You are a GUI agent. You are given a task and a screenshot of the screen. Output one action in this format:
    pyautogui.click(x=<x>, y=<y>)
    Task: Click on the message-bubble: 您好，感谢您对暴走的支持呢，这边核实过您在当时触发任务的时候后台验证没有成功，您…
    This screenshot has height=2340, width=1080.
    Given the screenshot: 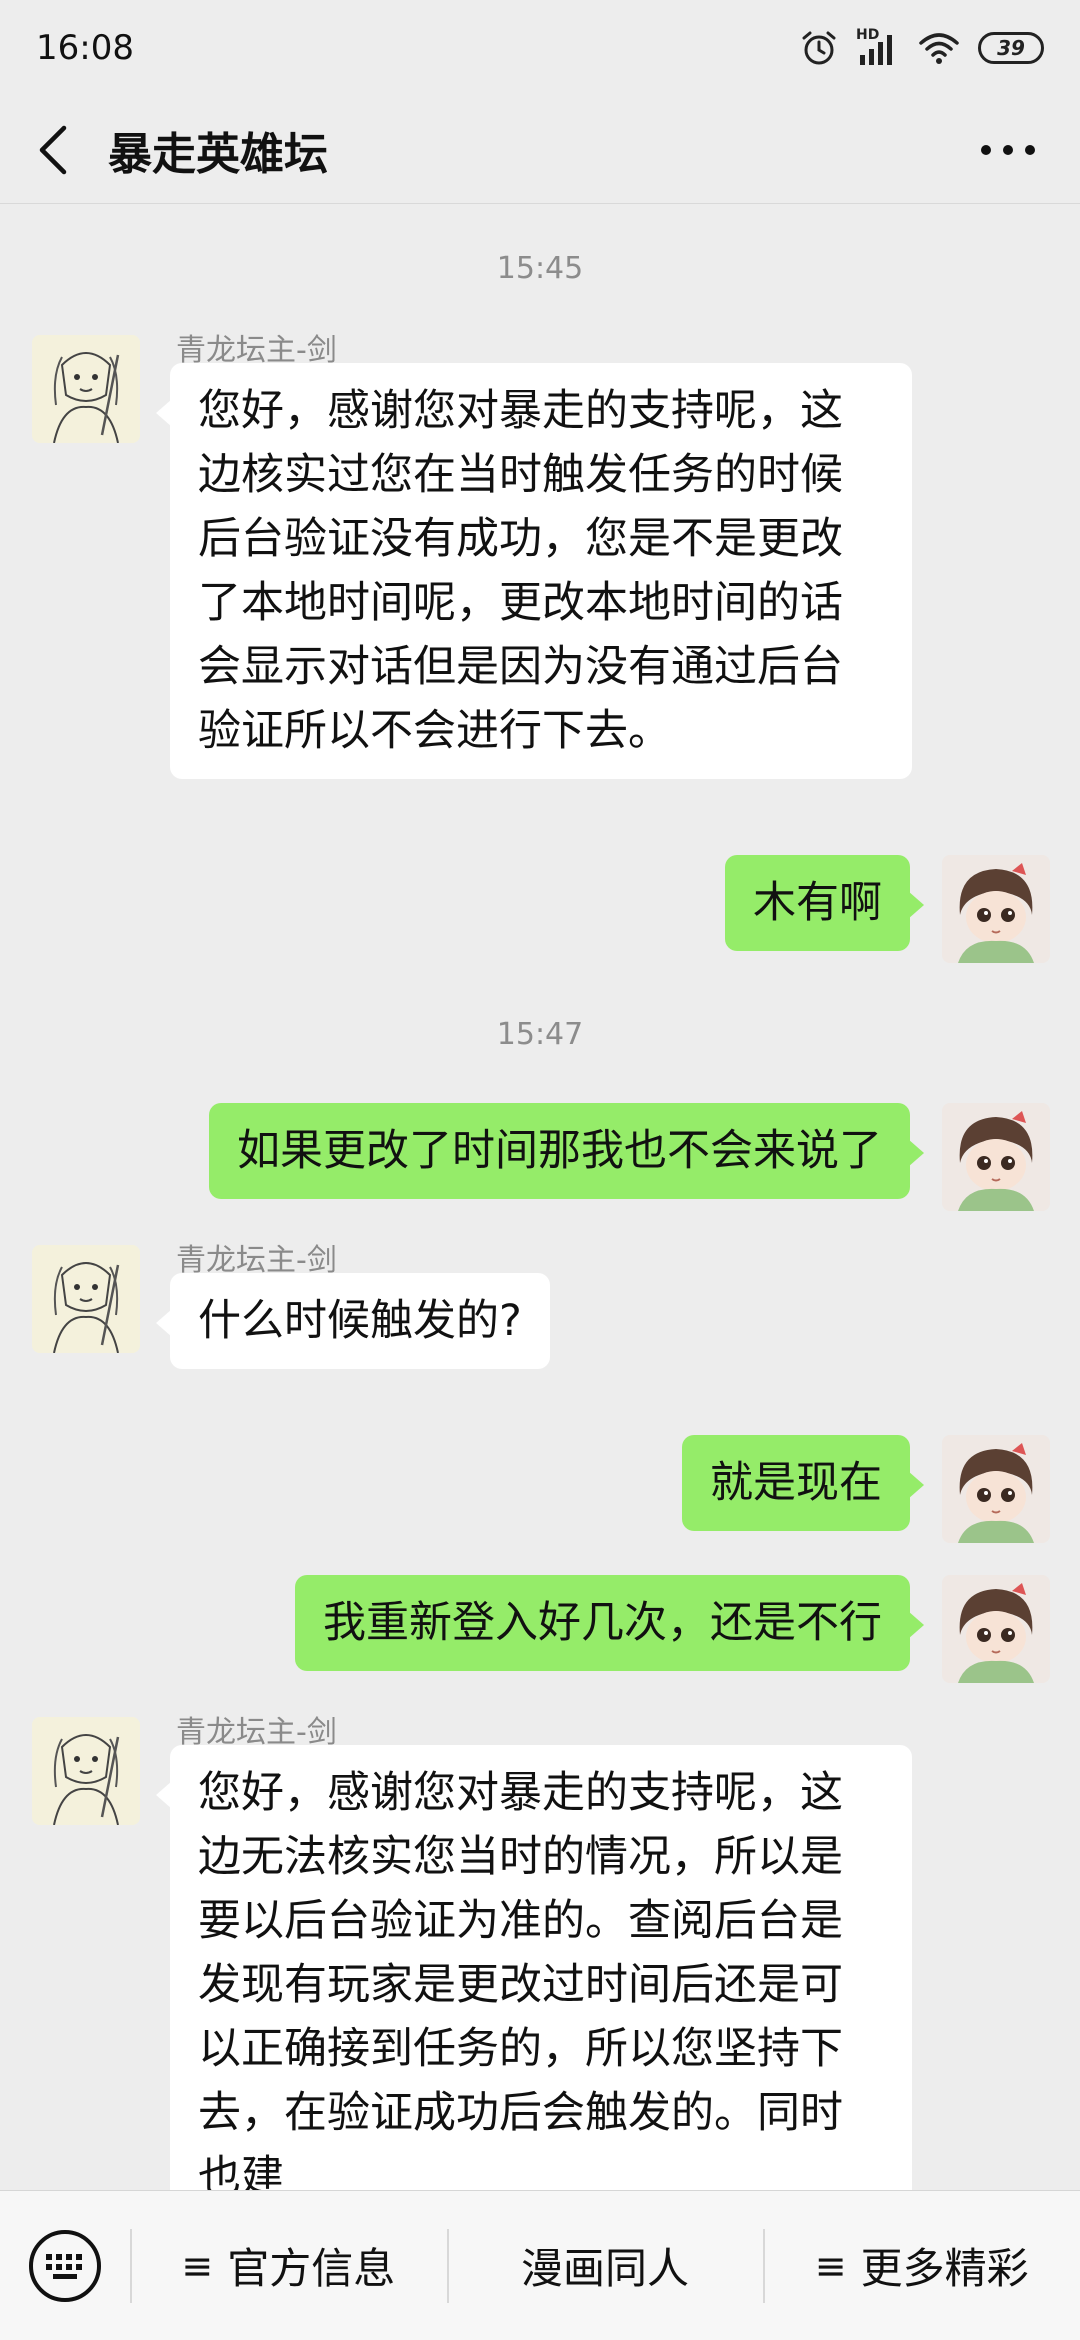 What is the action you would take?
    pyautogui.click(x=534, y=571)
    